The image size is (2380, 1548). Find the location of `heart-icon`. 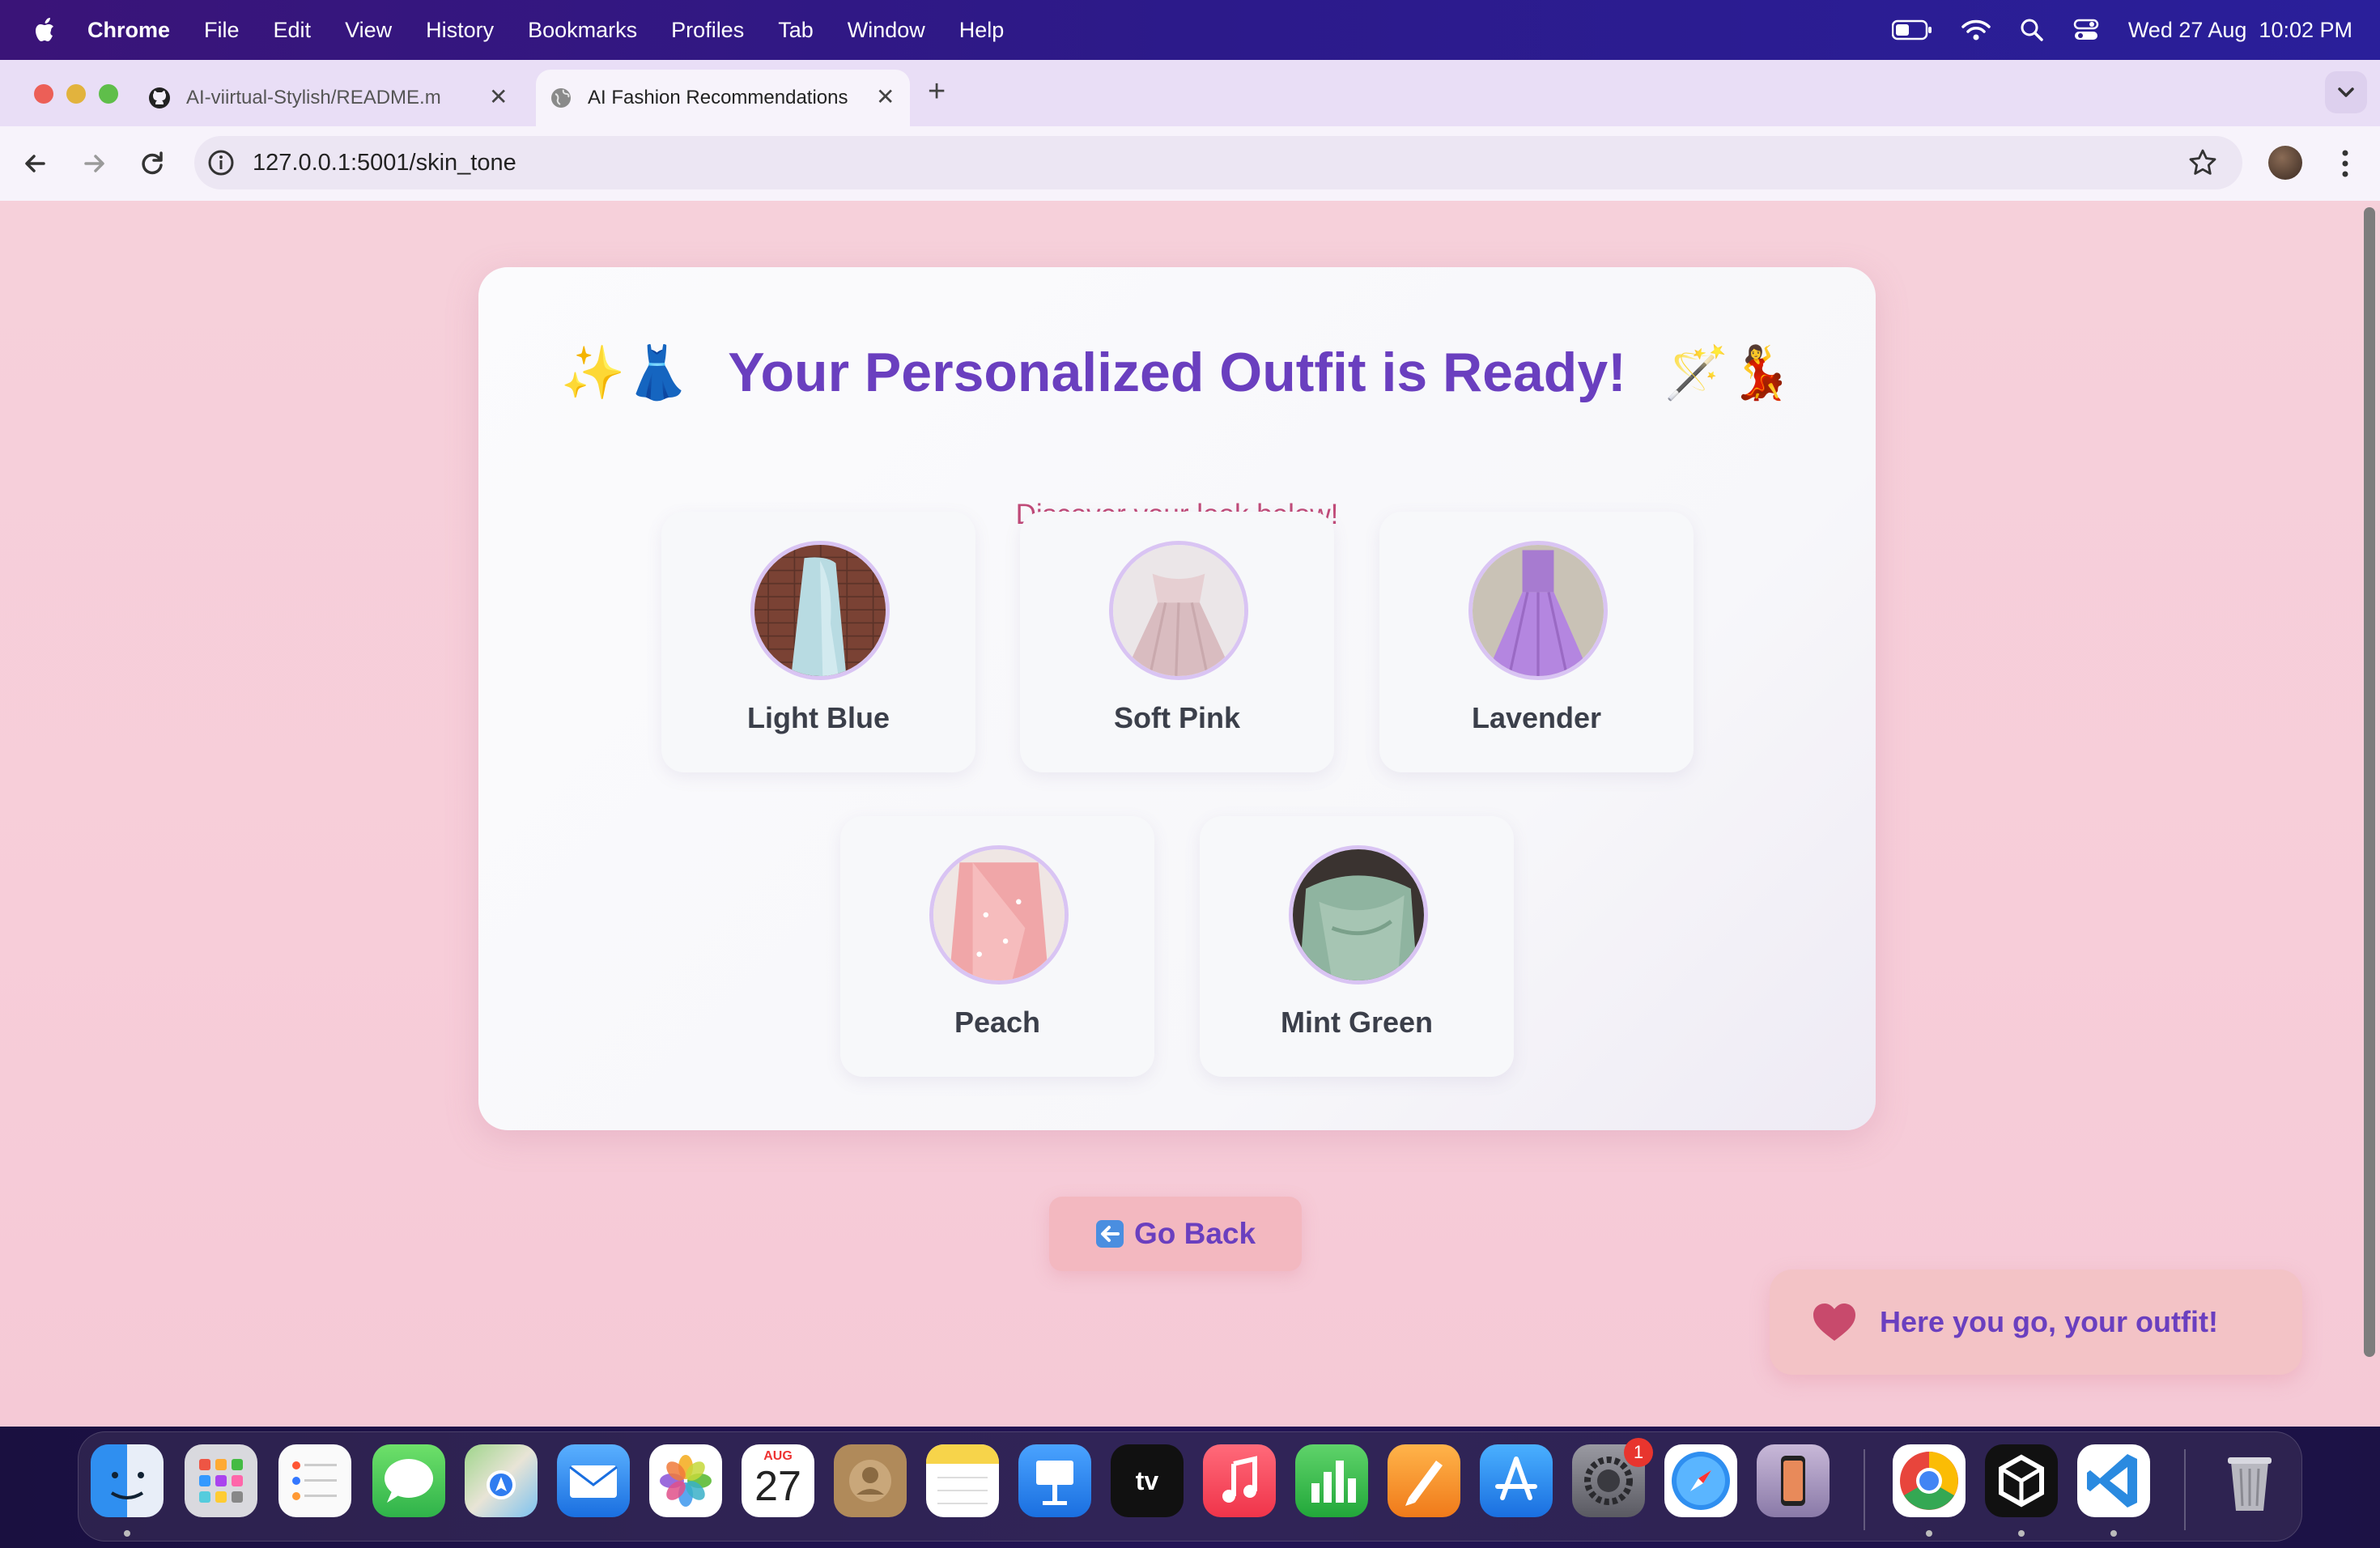

heart-icon is located at coordinates (1834, 1322).